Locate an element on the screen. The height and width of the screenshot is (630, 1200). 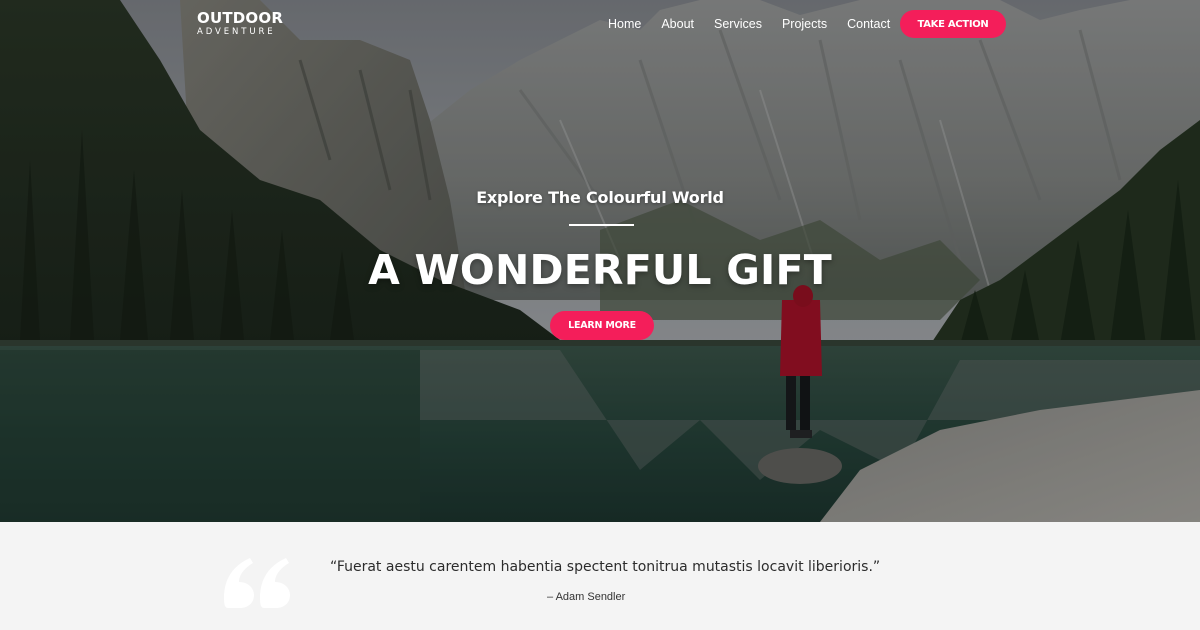
learn-more-button: LEARN MORE is located at coordinates (602, 325).